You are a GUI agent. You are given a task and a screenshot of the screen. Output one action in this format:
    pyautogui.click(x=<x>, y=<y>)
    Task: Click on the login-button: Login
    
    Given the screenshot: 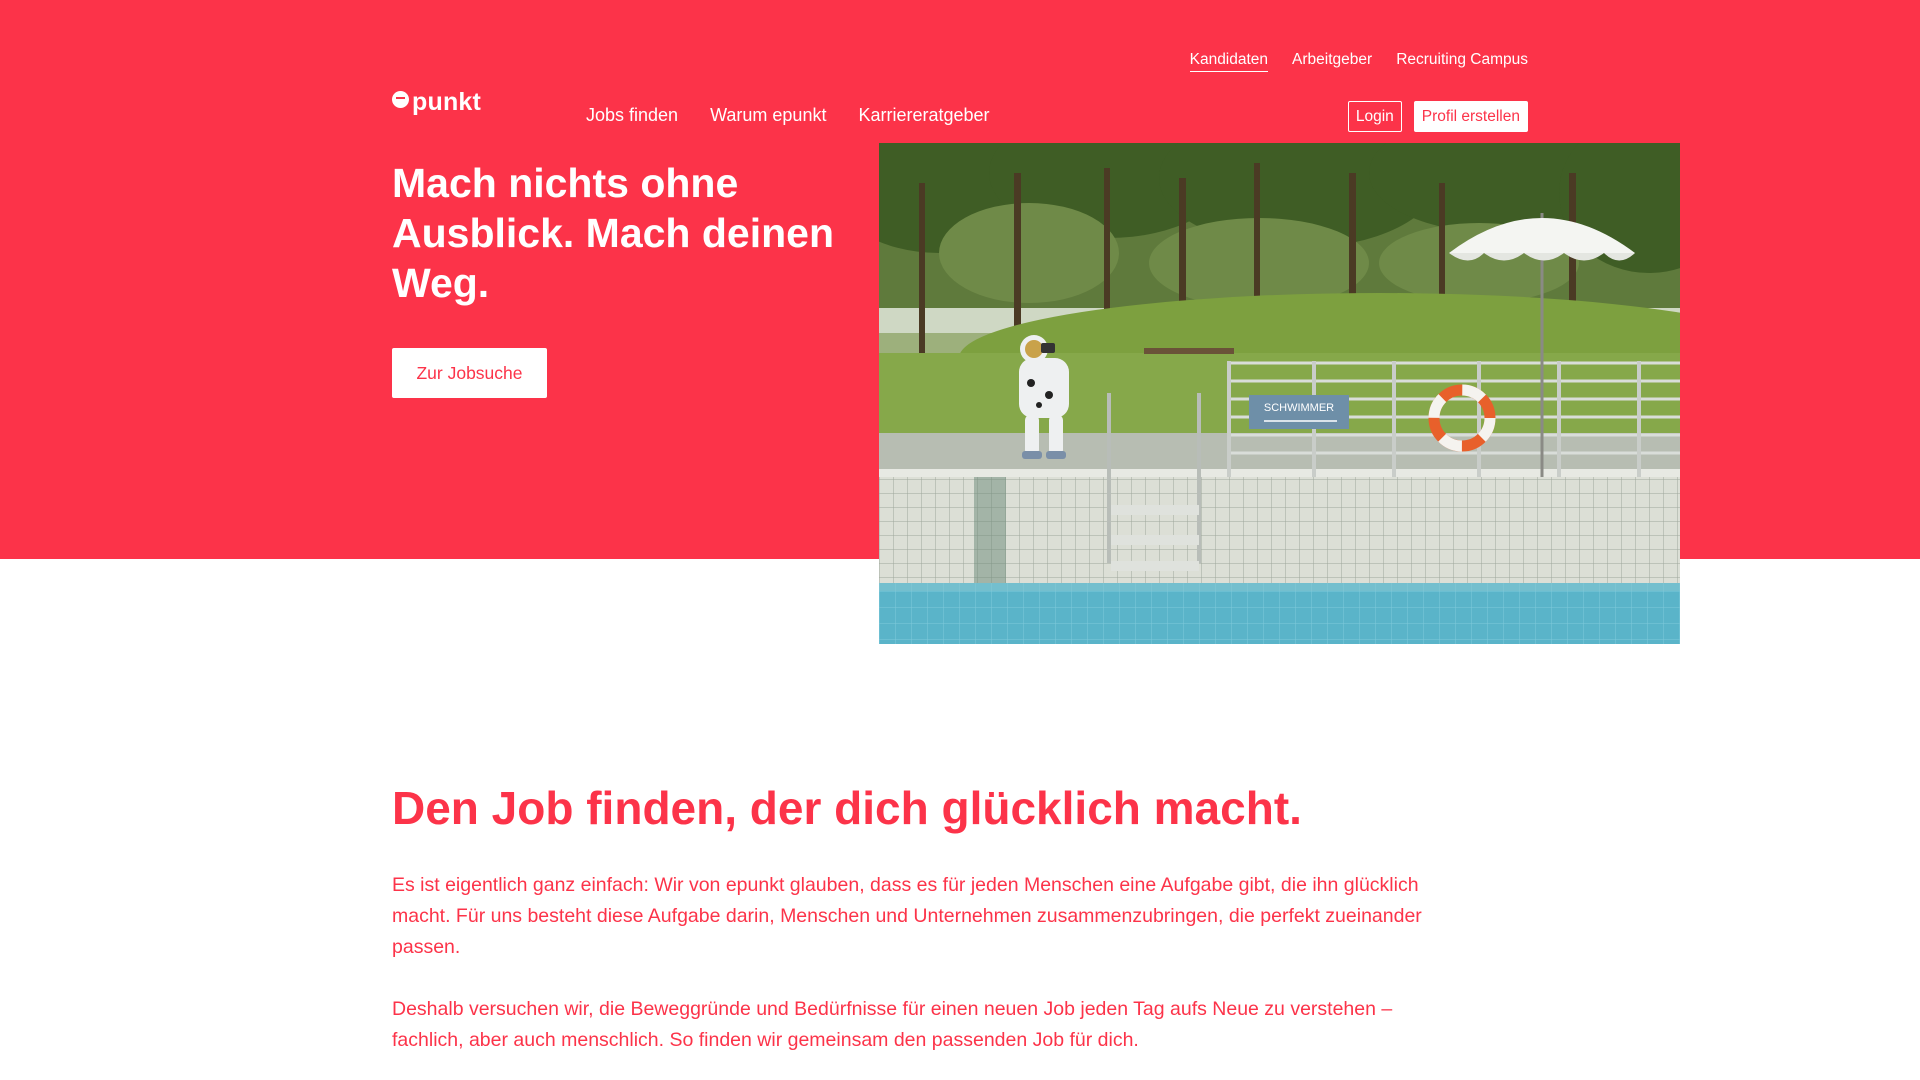 What is the action you would take?
    pyautogui.click(x=1374, y=116)
    